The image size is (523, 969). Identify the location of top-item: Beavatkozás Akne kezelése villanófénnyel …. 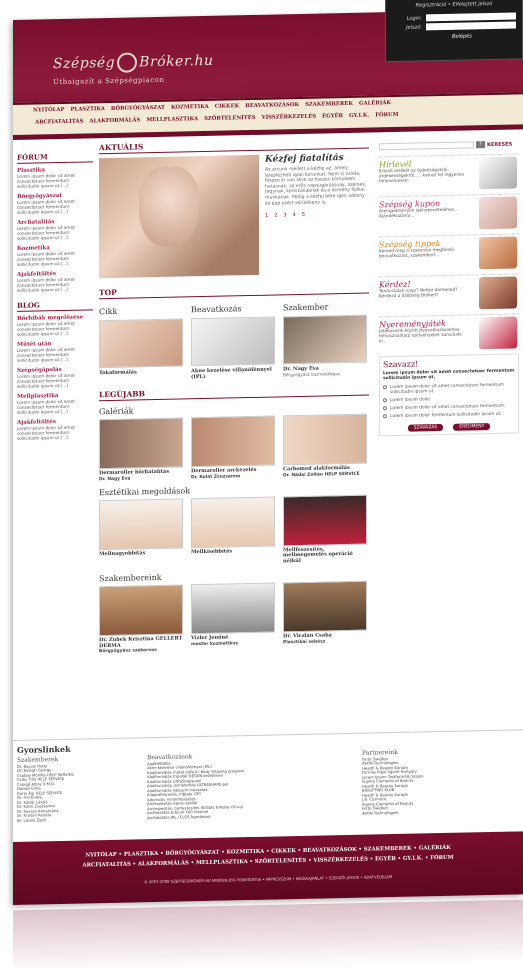
(233, 340).